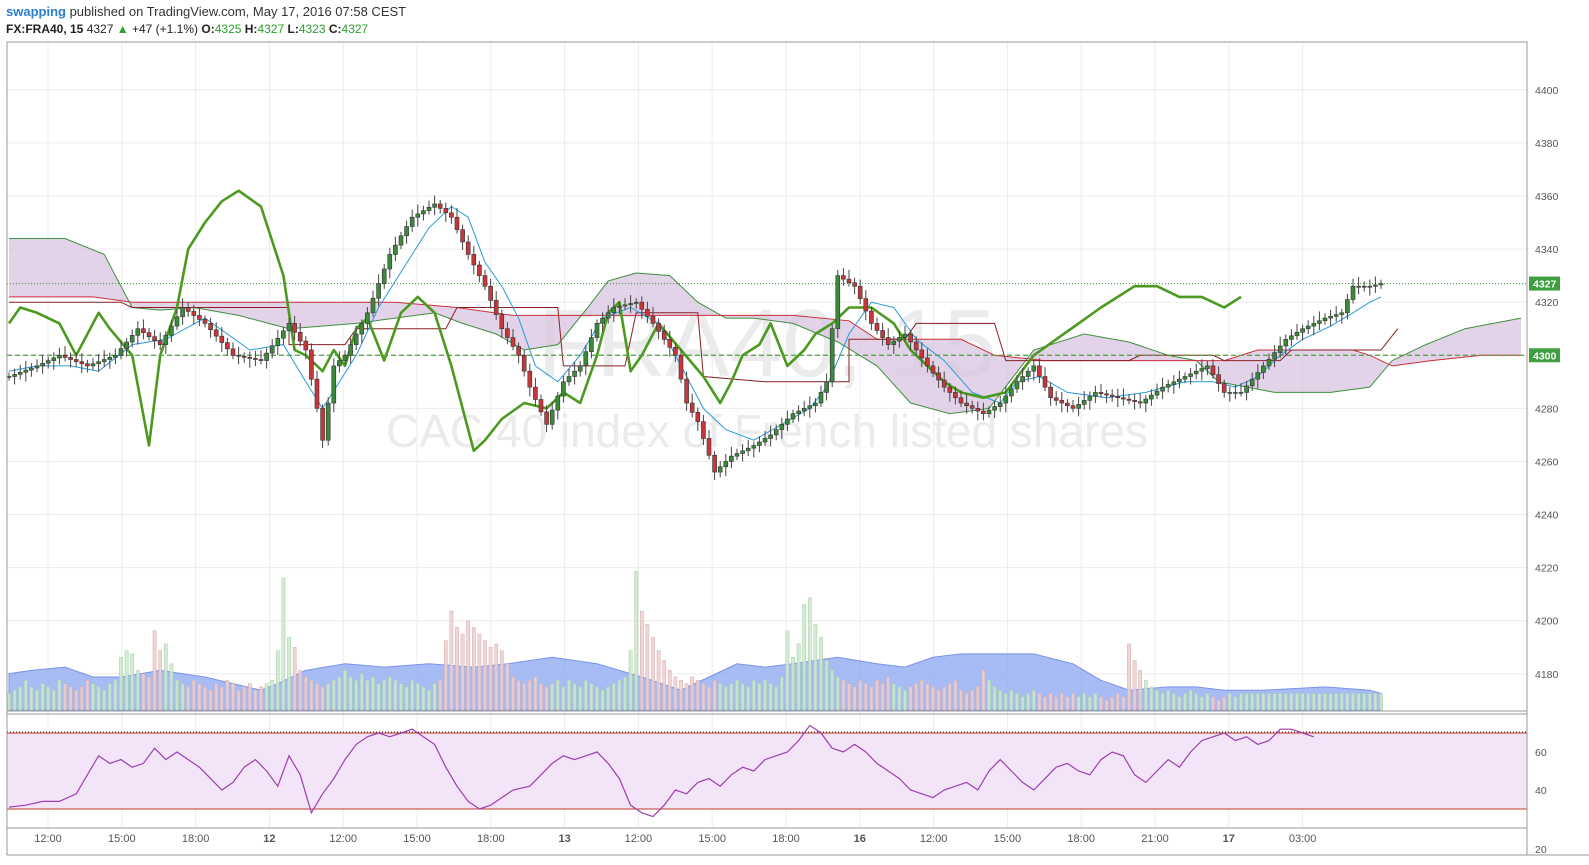 The height and width of the screenshot is (865, 1589). I want to click on price-tick-label: 4220, so click(1547, 569).